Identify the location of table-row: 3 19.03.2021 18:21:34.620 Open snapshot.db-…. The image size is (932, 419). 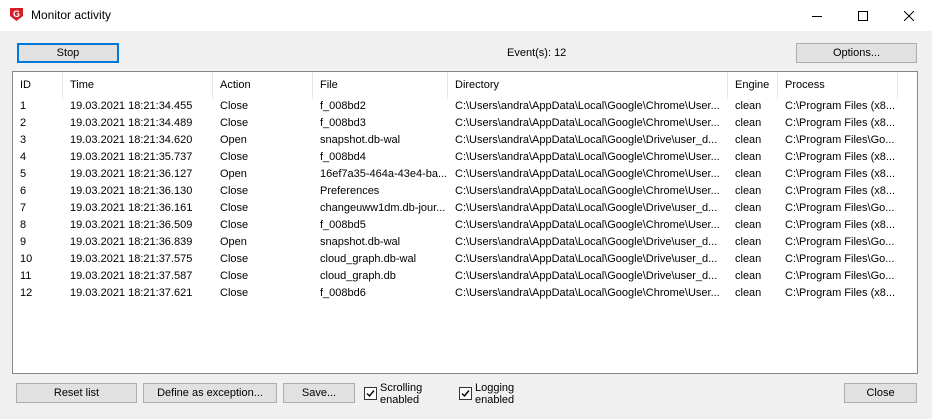
(465, 140).